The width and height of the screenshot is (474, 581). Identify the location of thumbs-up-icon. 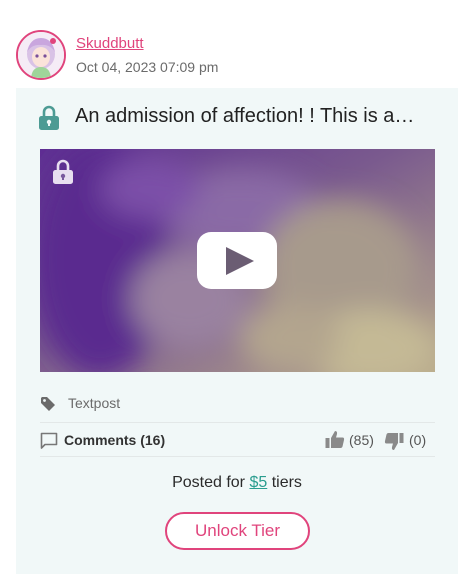
(335, 442).